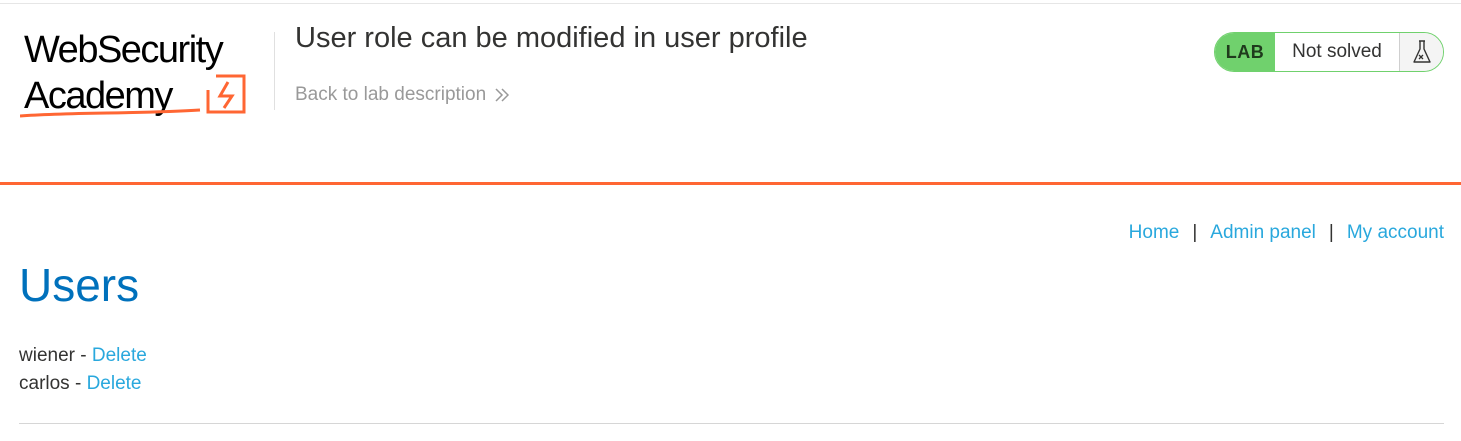  I want to click on double-chevron-right-icon, so click(502, 95).